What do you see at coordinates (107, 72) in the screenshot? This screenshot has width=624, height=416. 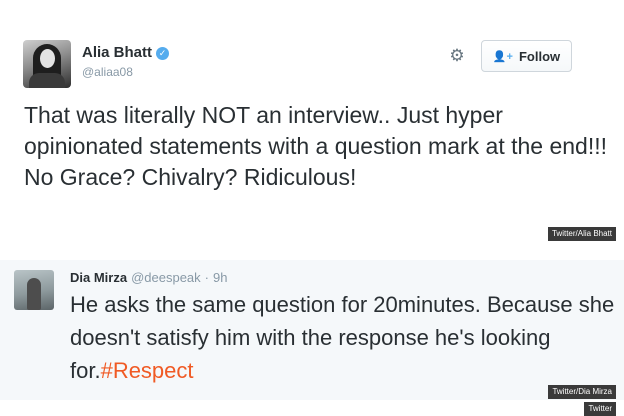 I see `user-handle: @aliaa08` at bounding box center [107, 72].